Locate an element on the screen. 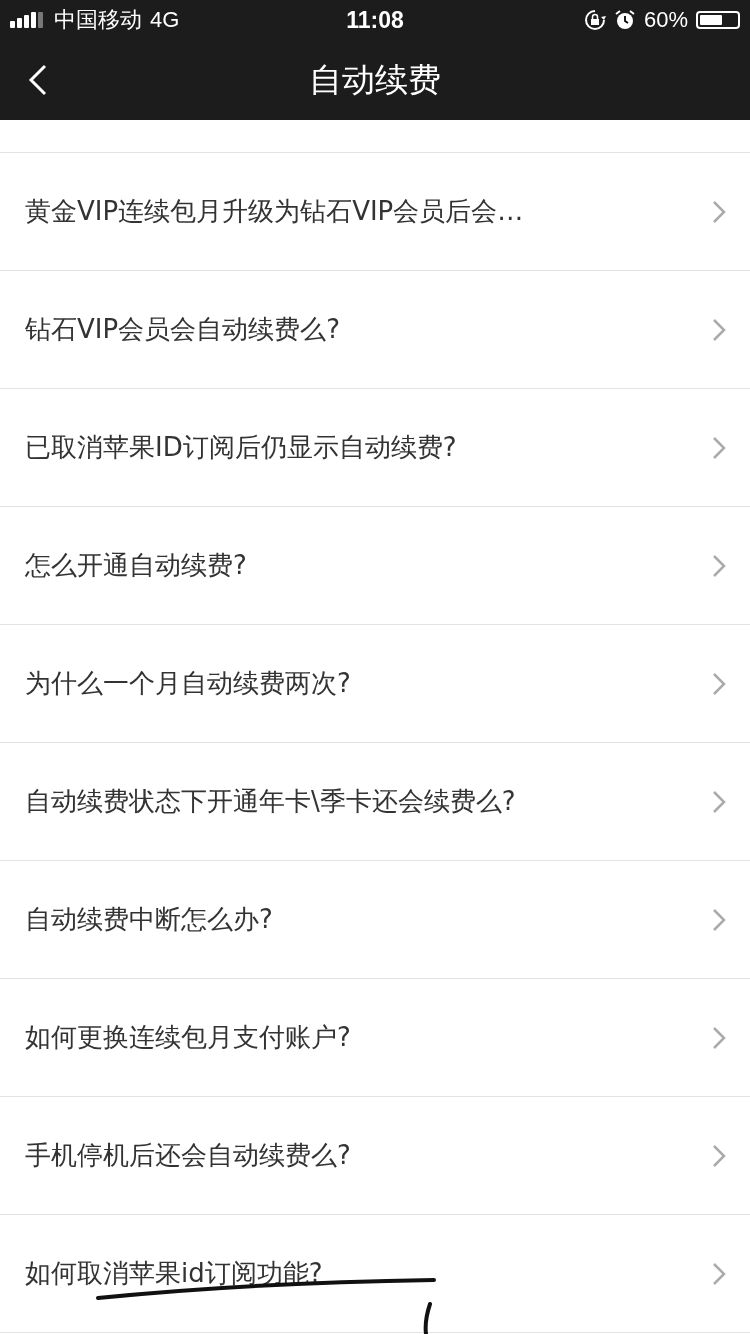 The width and height of the screenshot is (750, 1334). page-title: 自动续费 is located at coordinates (375, 79).